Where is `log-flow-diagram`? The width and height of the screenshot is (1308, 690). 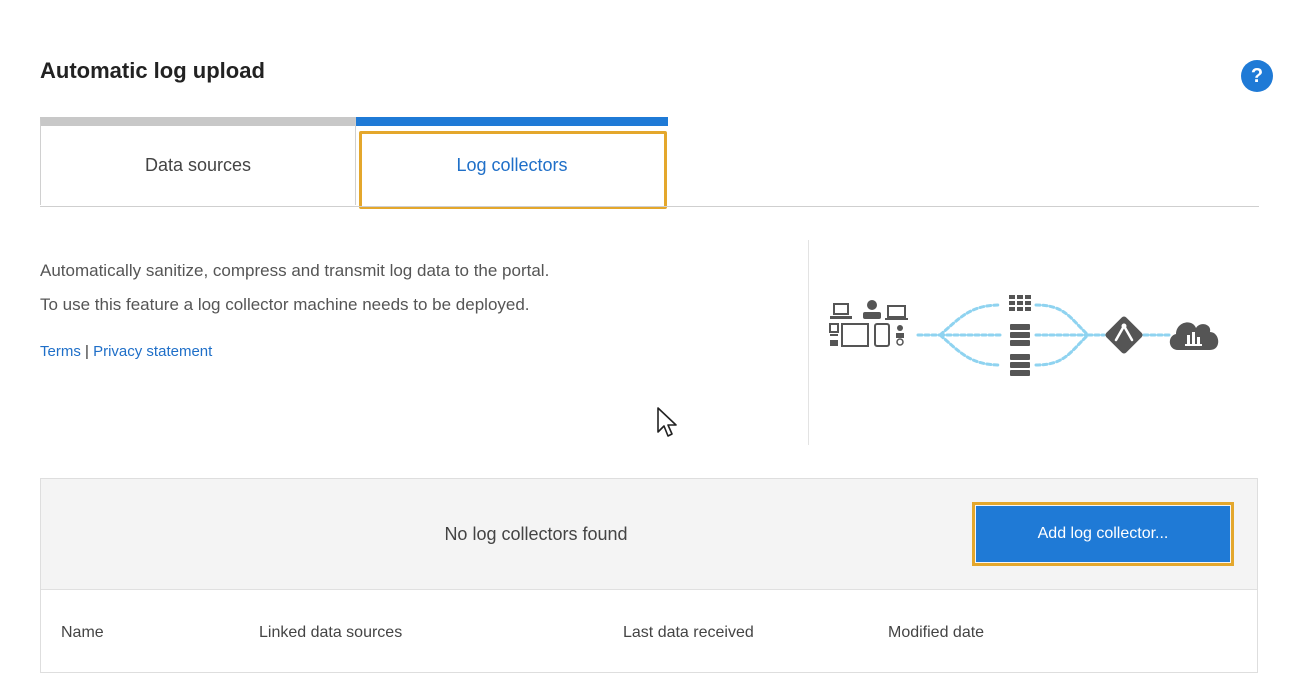 log-flow-diagram is located at coordinates (1024, 335).